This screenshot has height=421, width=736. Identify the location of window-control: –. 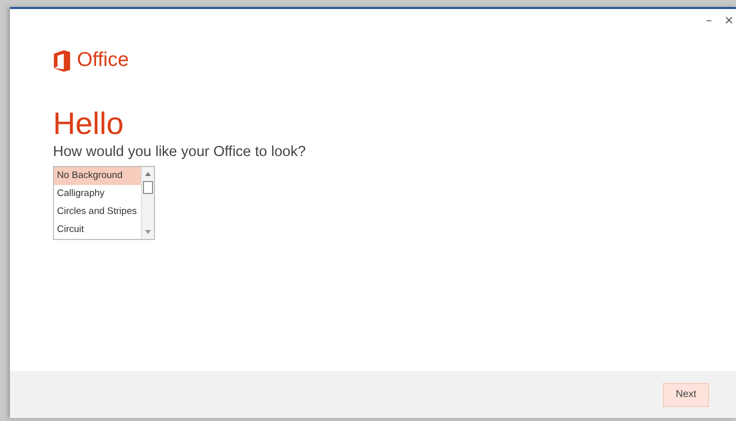
(709, 19).